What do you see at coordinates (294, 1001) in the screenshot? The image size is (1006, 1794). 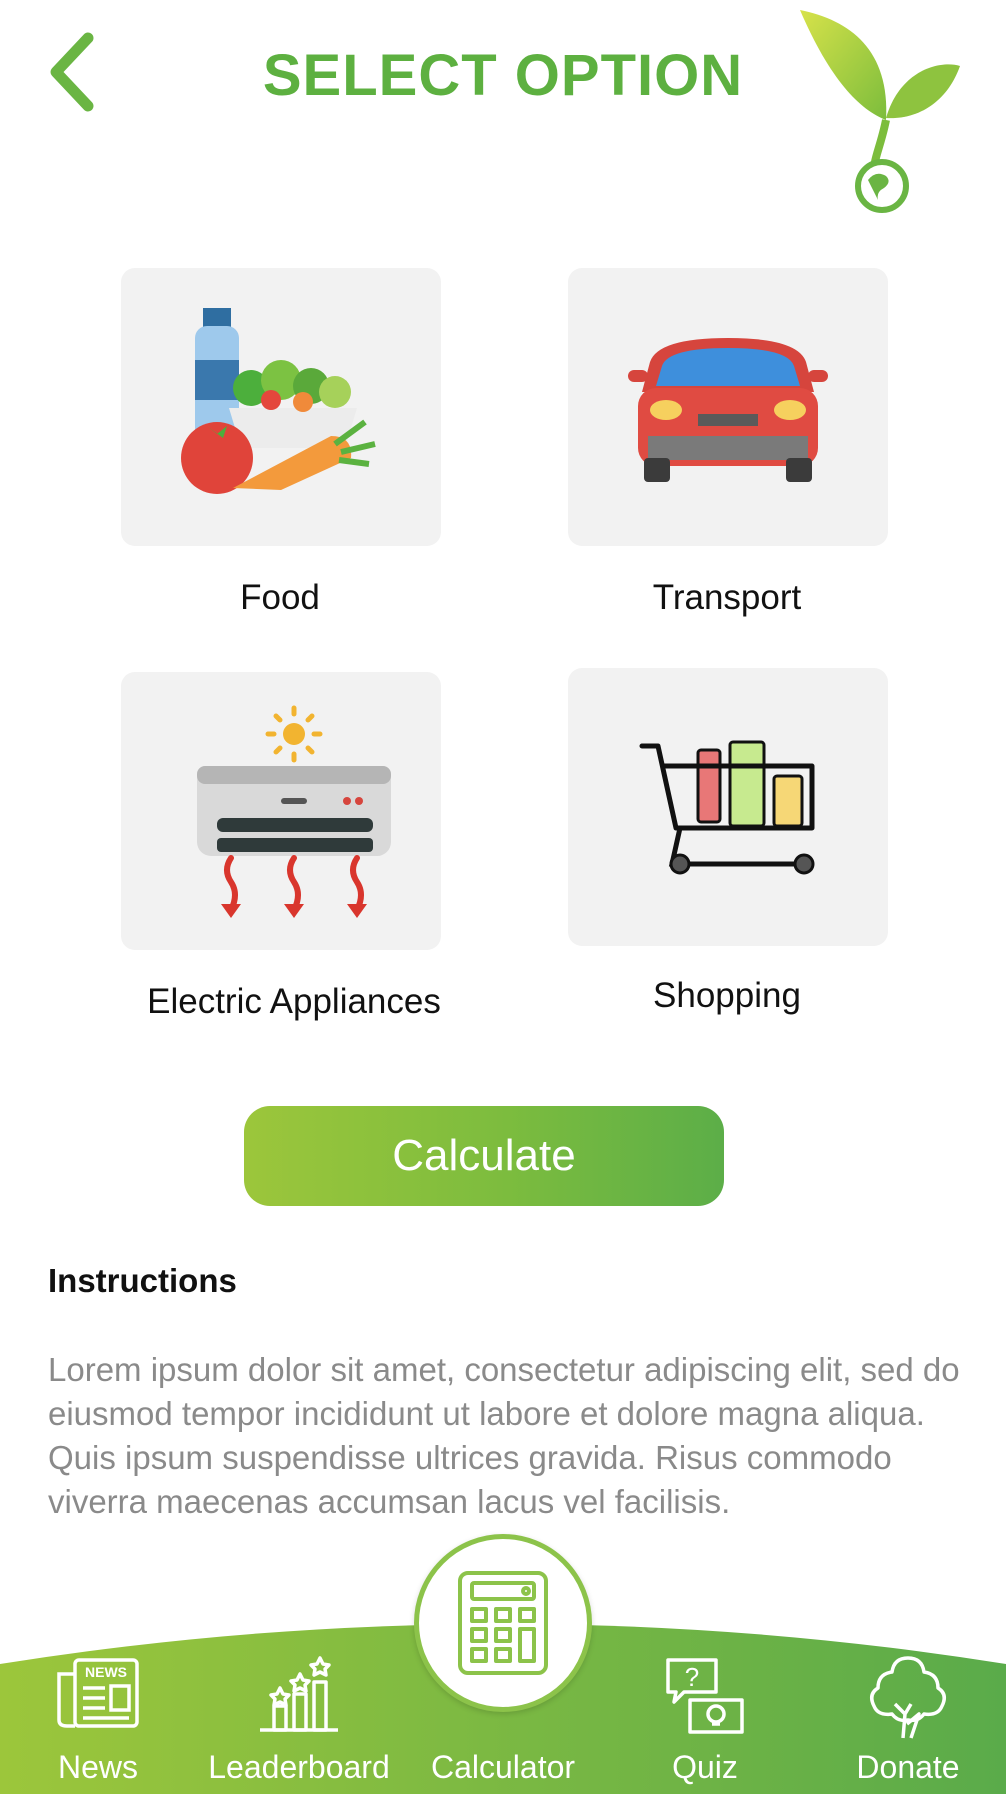 I see `option-label-electric-appliances: Electric Appliances` at bounding box center [294, 1001].